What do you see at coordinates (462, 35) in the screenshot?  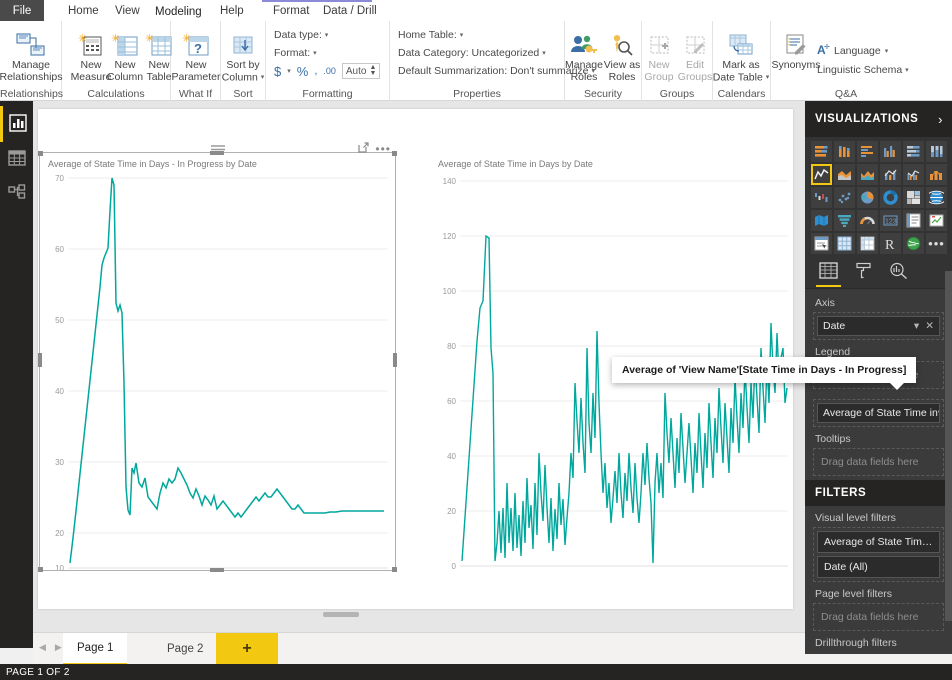 I see `home-table-caret-icon: ▾` at bounding box center [462, 35].